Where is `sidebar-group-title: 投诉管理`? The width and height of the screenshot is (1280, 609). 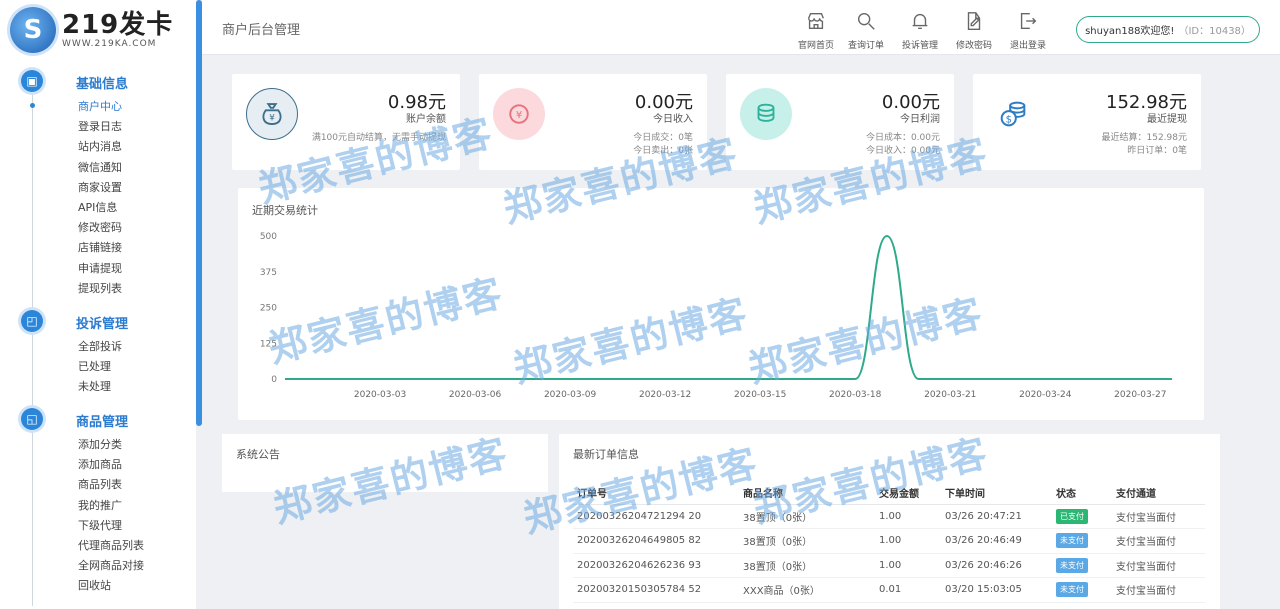
sidebar-group-title: 投诉管理 is located at coordinates (102, 322).